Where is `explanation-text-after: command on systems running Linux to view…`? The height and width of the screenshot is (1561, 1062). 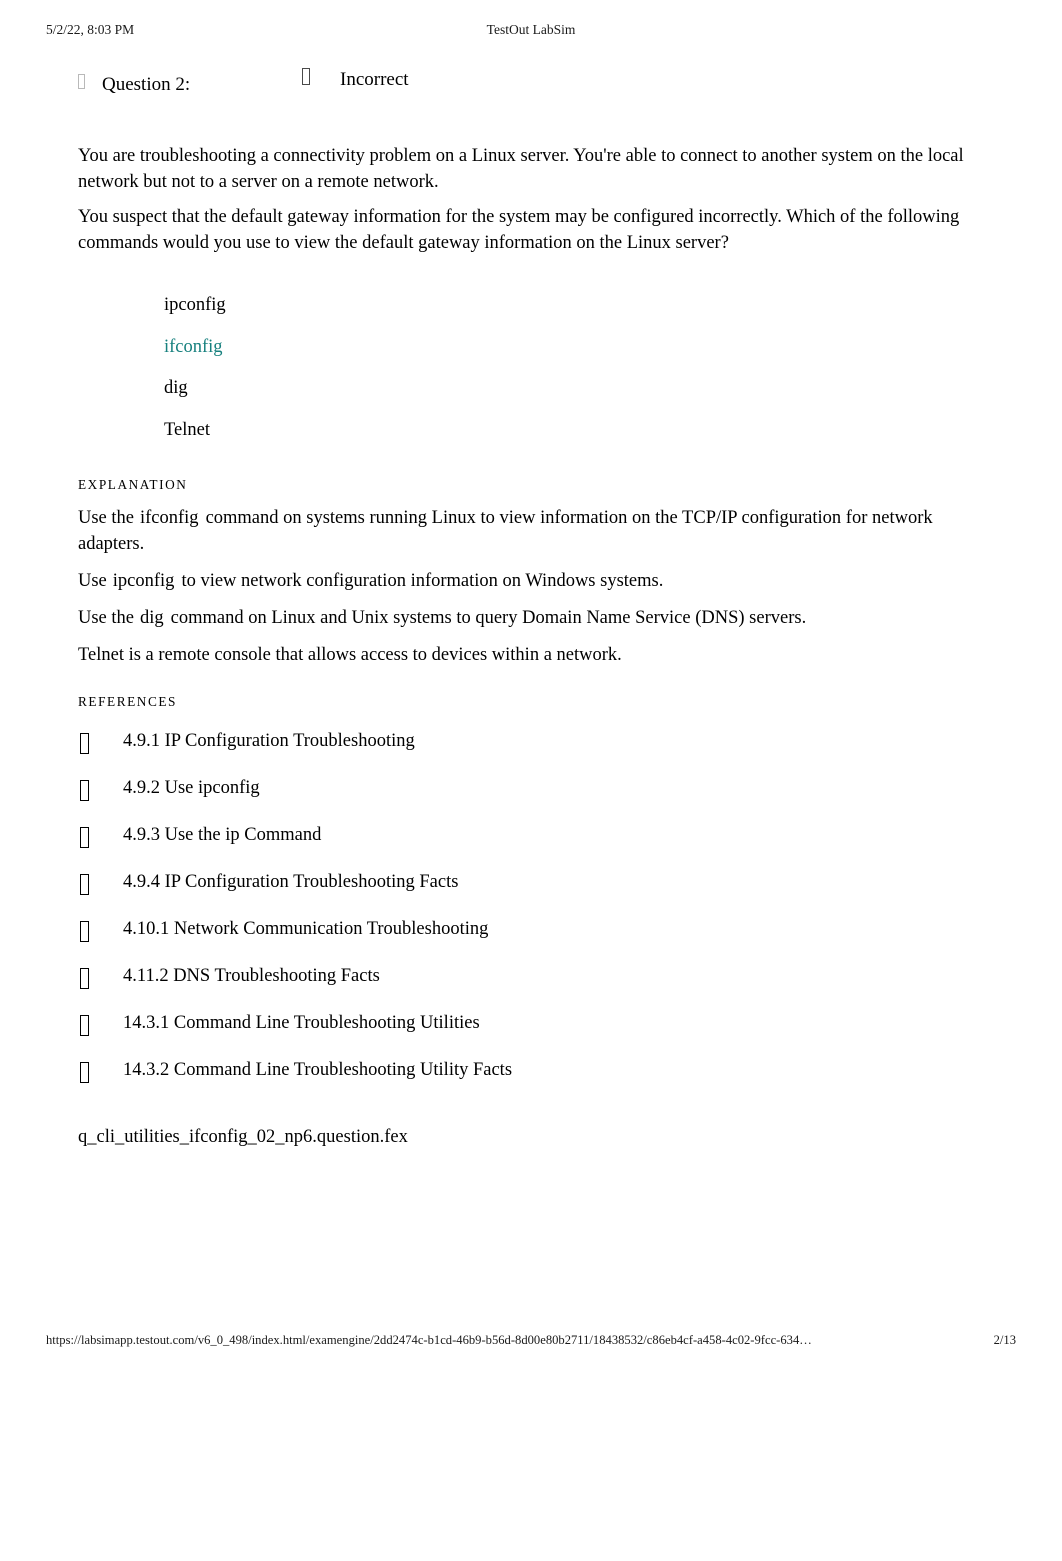
explanation-text-after: command on systems running Linux to view… is located at coordinates (505, 531).